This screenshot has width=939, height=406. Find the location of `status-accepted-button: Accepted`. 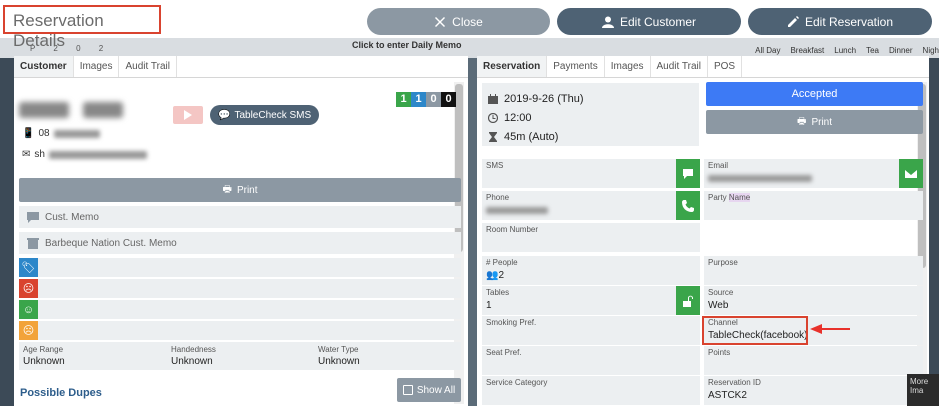

status-accepted-button: Accepted is located at coordinates (814, 94).